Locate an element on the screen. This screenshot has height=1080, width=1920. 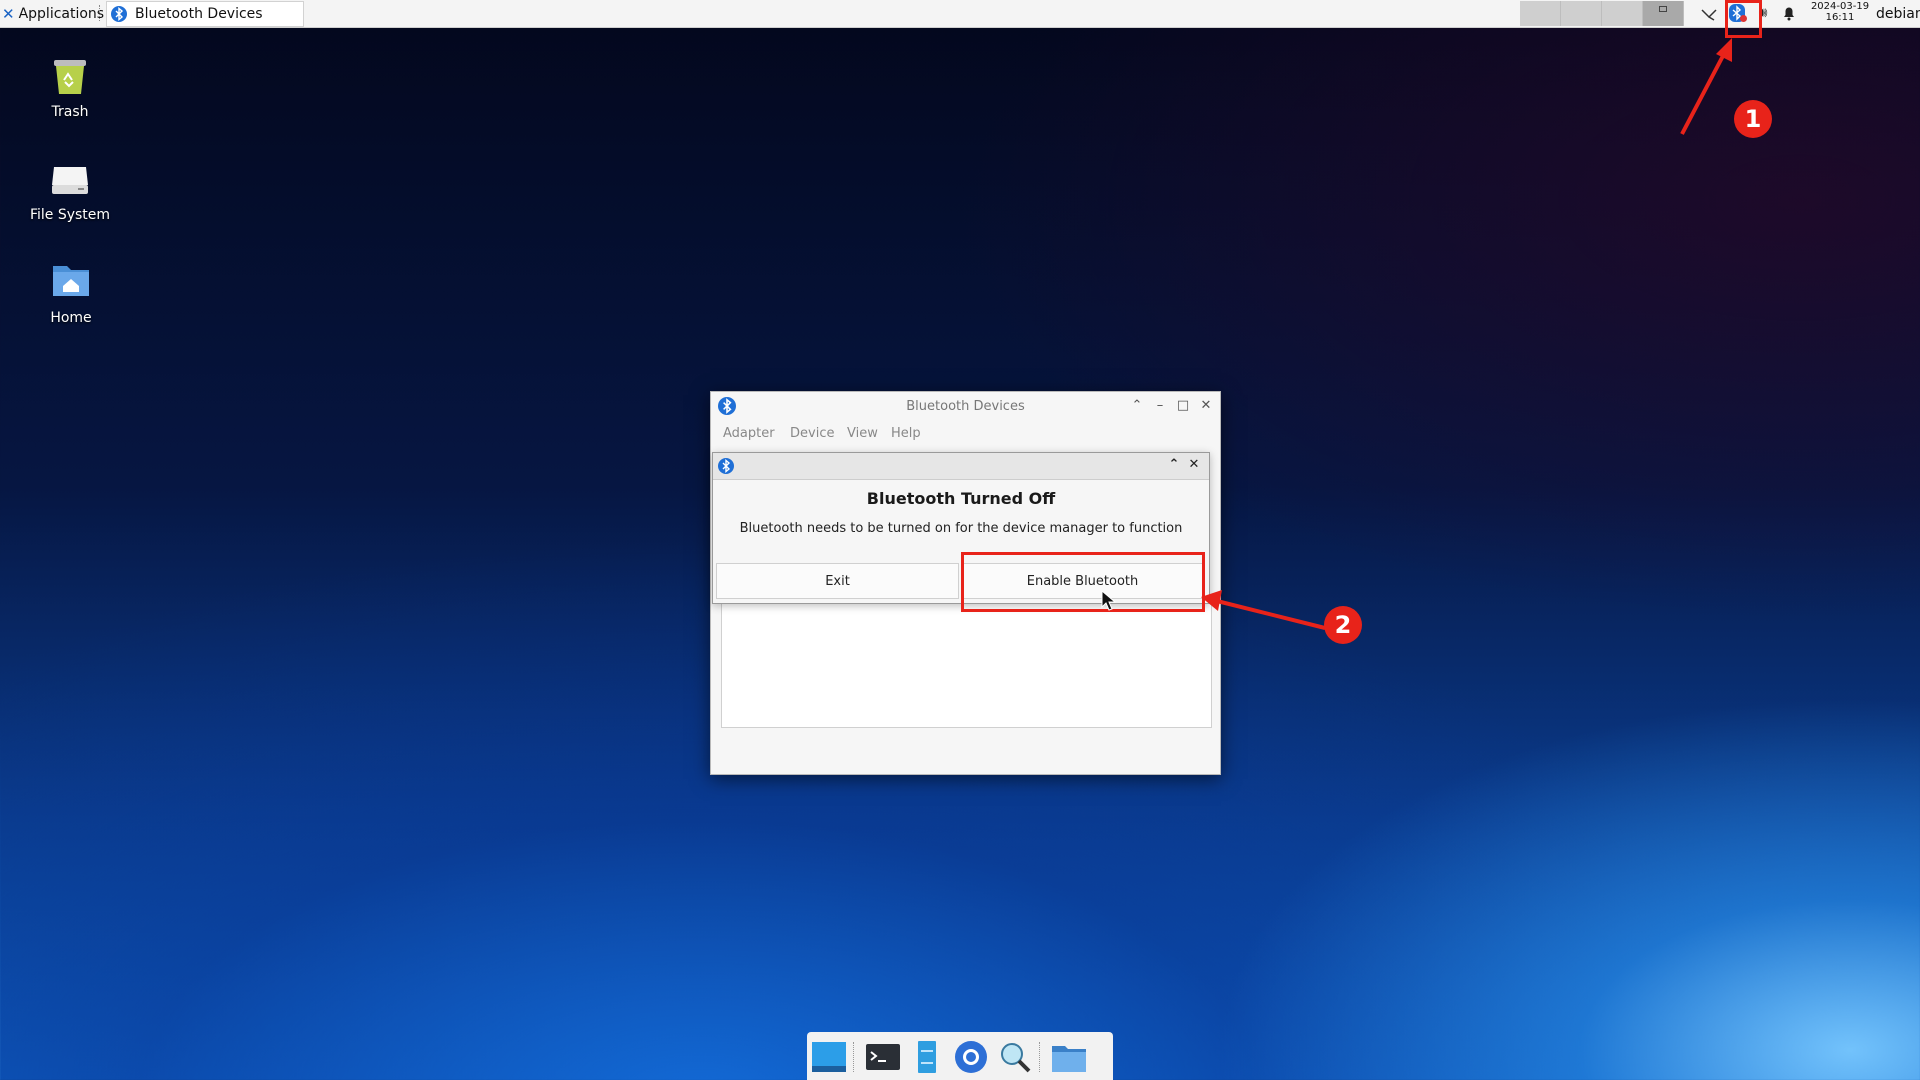
desktop-icon-file-system: File System is located at coordinates (70, 188).